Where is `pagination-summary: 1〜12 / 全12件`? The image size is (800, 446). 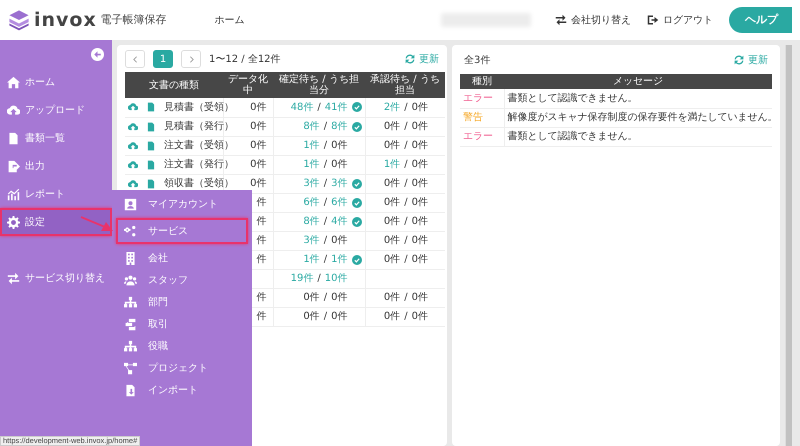 pagination-summary: 1〜12 / 全12件 is located at coordinates (245, 59).